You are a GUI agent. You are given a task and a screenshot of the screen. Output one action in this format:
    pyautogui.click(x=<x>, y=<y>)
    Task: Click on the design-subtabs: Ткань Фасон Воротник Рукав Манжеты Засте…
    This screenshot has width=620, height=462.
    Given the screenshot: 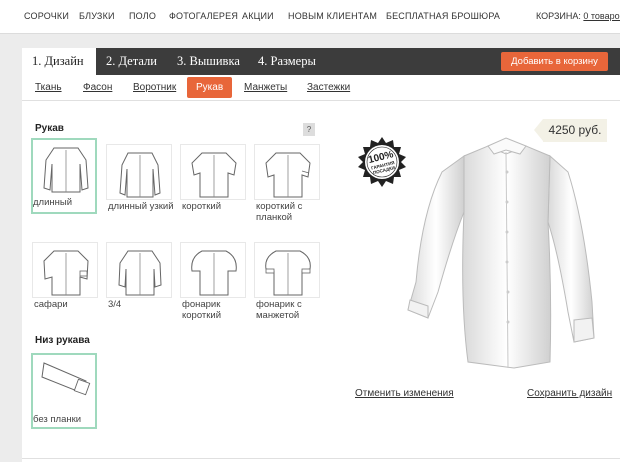 What is the action you would take?
    pyautogui.click(x=321, y=88)
    